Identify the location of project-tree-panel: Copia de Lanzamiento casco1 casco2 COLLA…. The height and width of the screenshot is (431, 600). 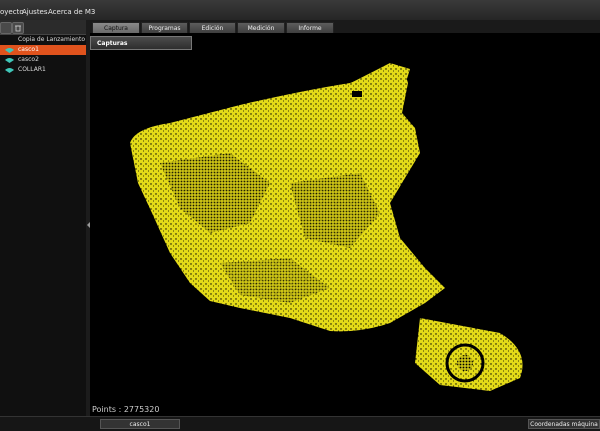
(43, 218).